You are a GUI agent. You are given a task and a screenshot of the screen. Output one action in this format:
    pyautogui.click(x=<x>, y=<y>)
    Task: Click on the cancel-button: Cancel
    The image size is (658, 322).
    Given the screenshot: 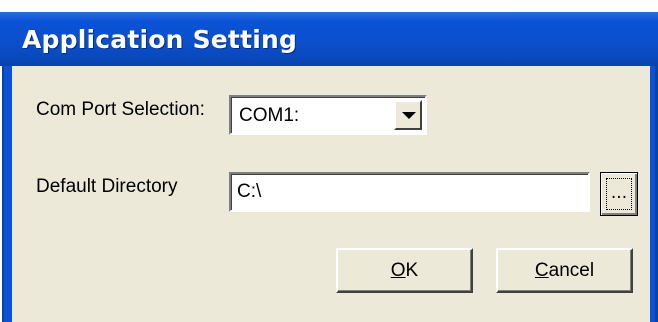 What is the action you would take?
    pyautogui.click(x=564, y=270)
    